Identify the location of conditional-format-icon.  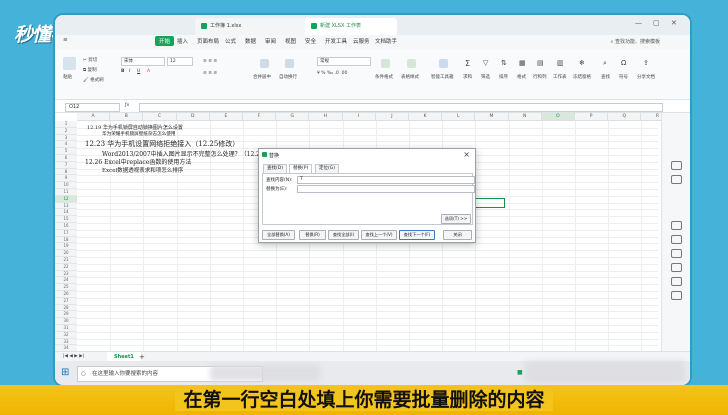
(385, 63).